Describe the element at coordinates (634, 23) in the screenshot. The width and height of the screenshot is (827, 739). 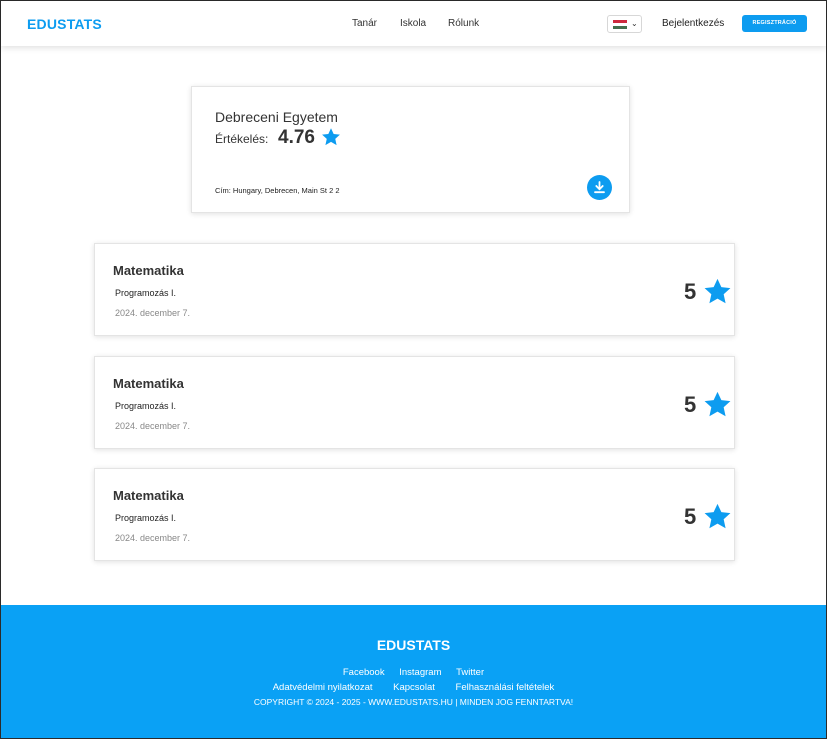
I see `chevron-down-icon: ⌄` at that location.